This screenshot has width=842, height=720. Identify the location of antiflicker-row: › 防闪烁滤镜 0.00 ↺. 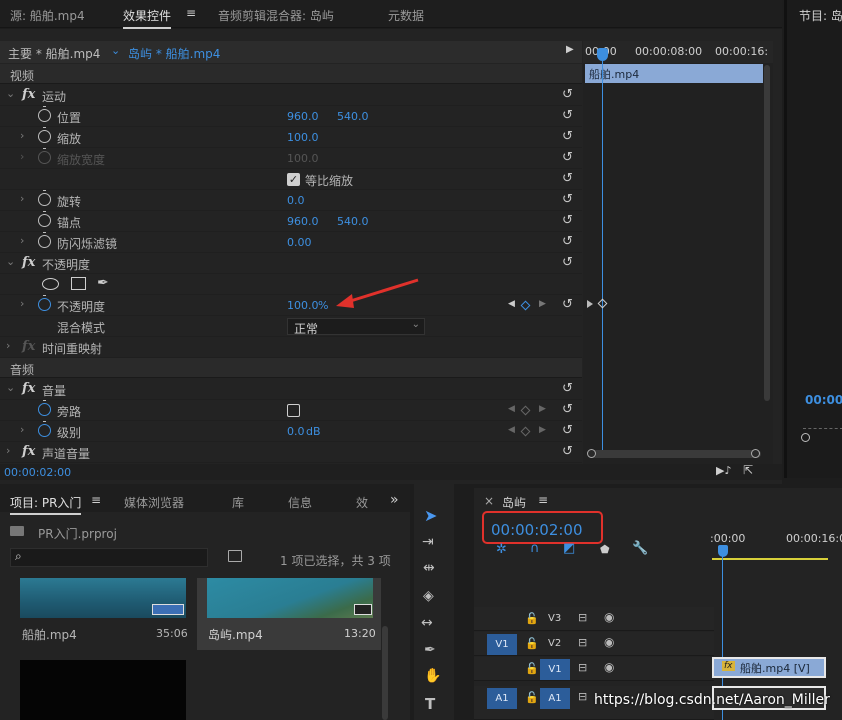
(291, 242).